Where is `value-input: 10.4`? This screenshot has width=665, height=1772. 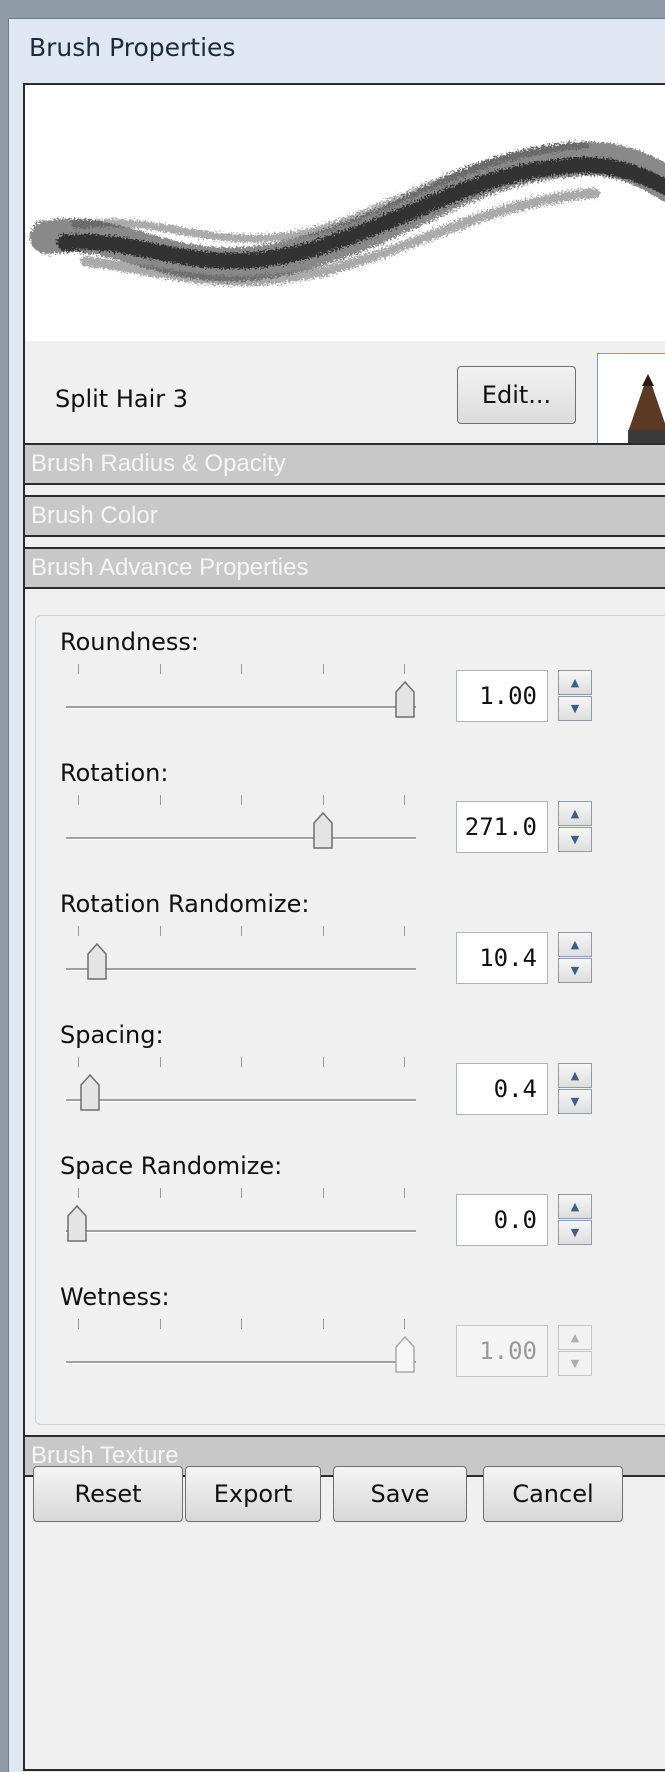
value-input: 10.4 is located at coordinates (502, 958).